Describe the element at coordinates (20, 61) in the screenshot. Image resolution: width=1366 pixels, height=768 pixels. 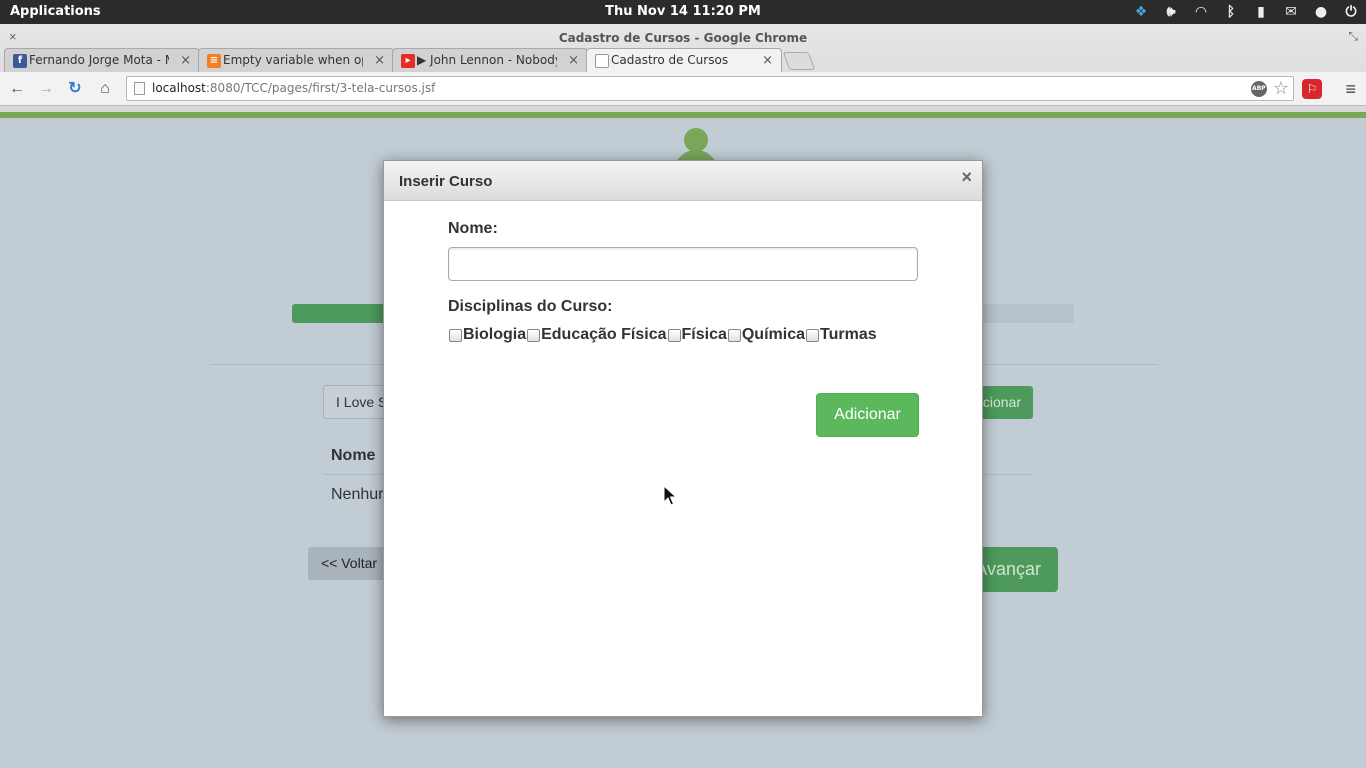
I see `facebook-icon: f` at that location.